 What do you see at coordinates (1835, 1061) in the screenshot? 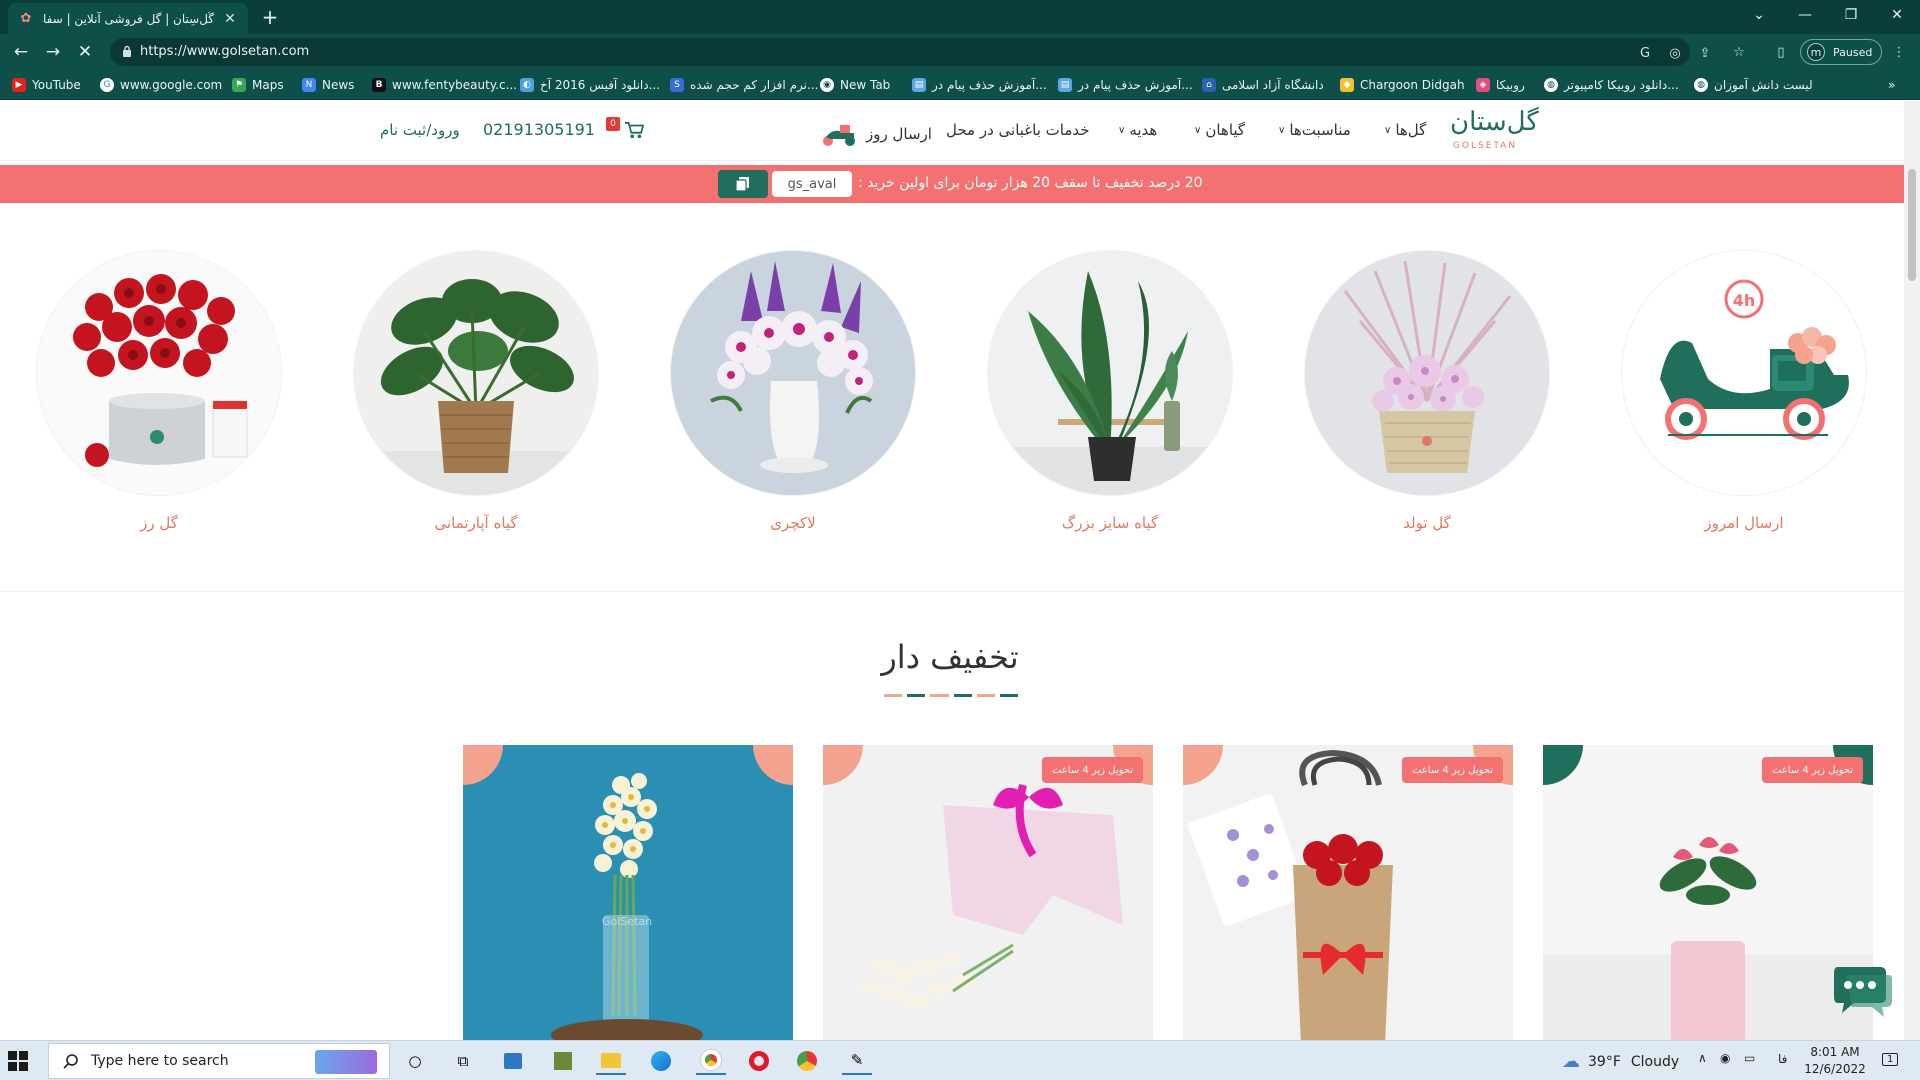
I see `taskbar-clock: 8:01 AM 12/6/2022` at bounding box center [1835, 1061].